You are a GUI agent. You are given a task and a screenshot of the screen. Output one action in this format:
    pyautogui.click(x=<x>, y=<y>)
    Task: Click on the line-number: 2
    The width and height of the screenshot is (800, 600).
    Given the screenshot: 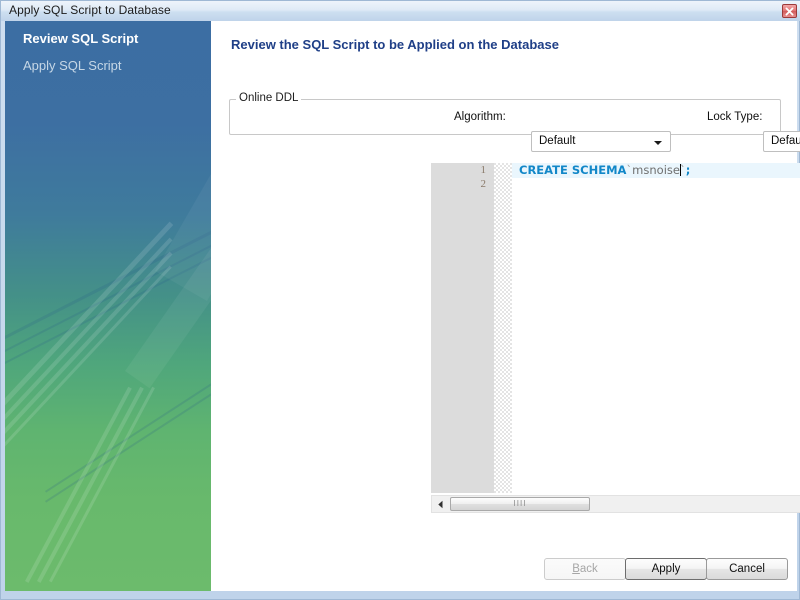 What is the action you would take?
    pyautogui.click(x=483, y=184)
    